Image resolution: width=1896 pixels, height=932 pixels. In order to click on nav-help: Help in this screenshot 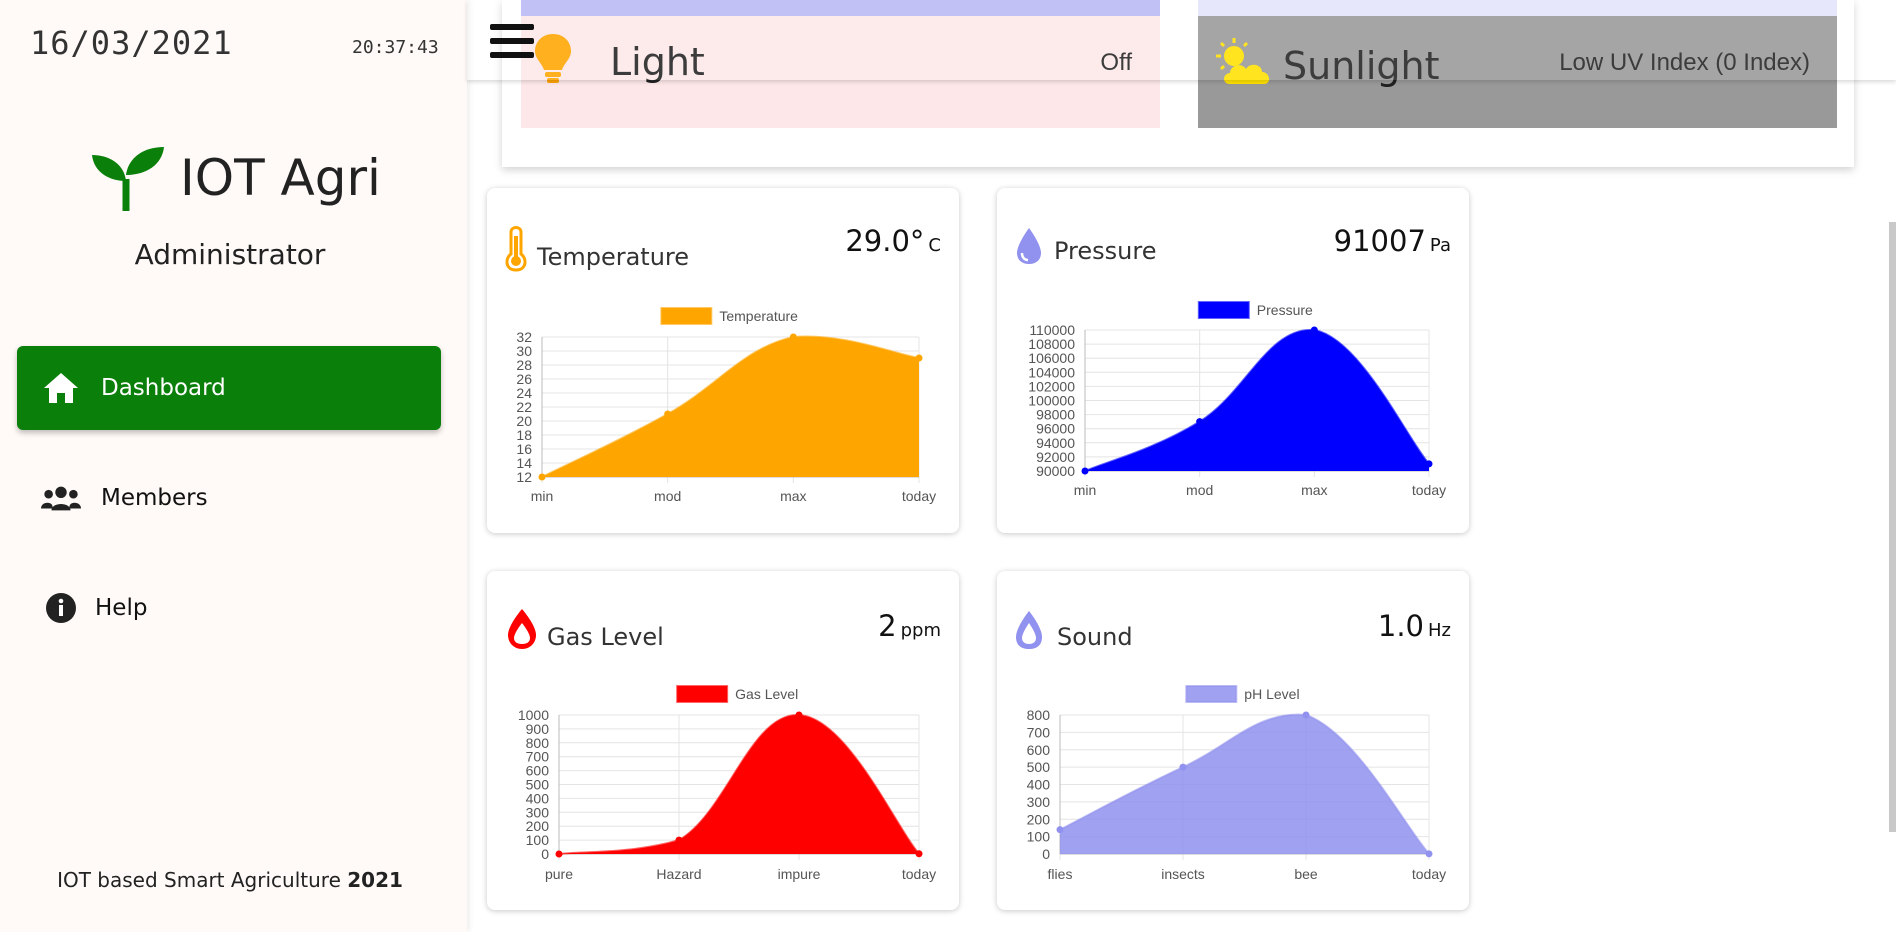, I will do `click(229, 608)`.